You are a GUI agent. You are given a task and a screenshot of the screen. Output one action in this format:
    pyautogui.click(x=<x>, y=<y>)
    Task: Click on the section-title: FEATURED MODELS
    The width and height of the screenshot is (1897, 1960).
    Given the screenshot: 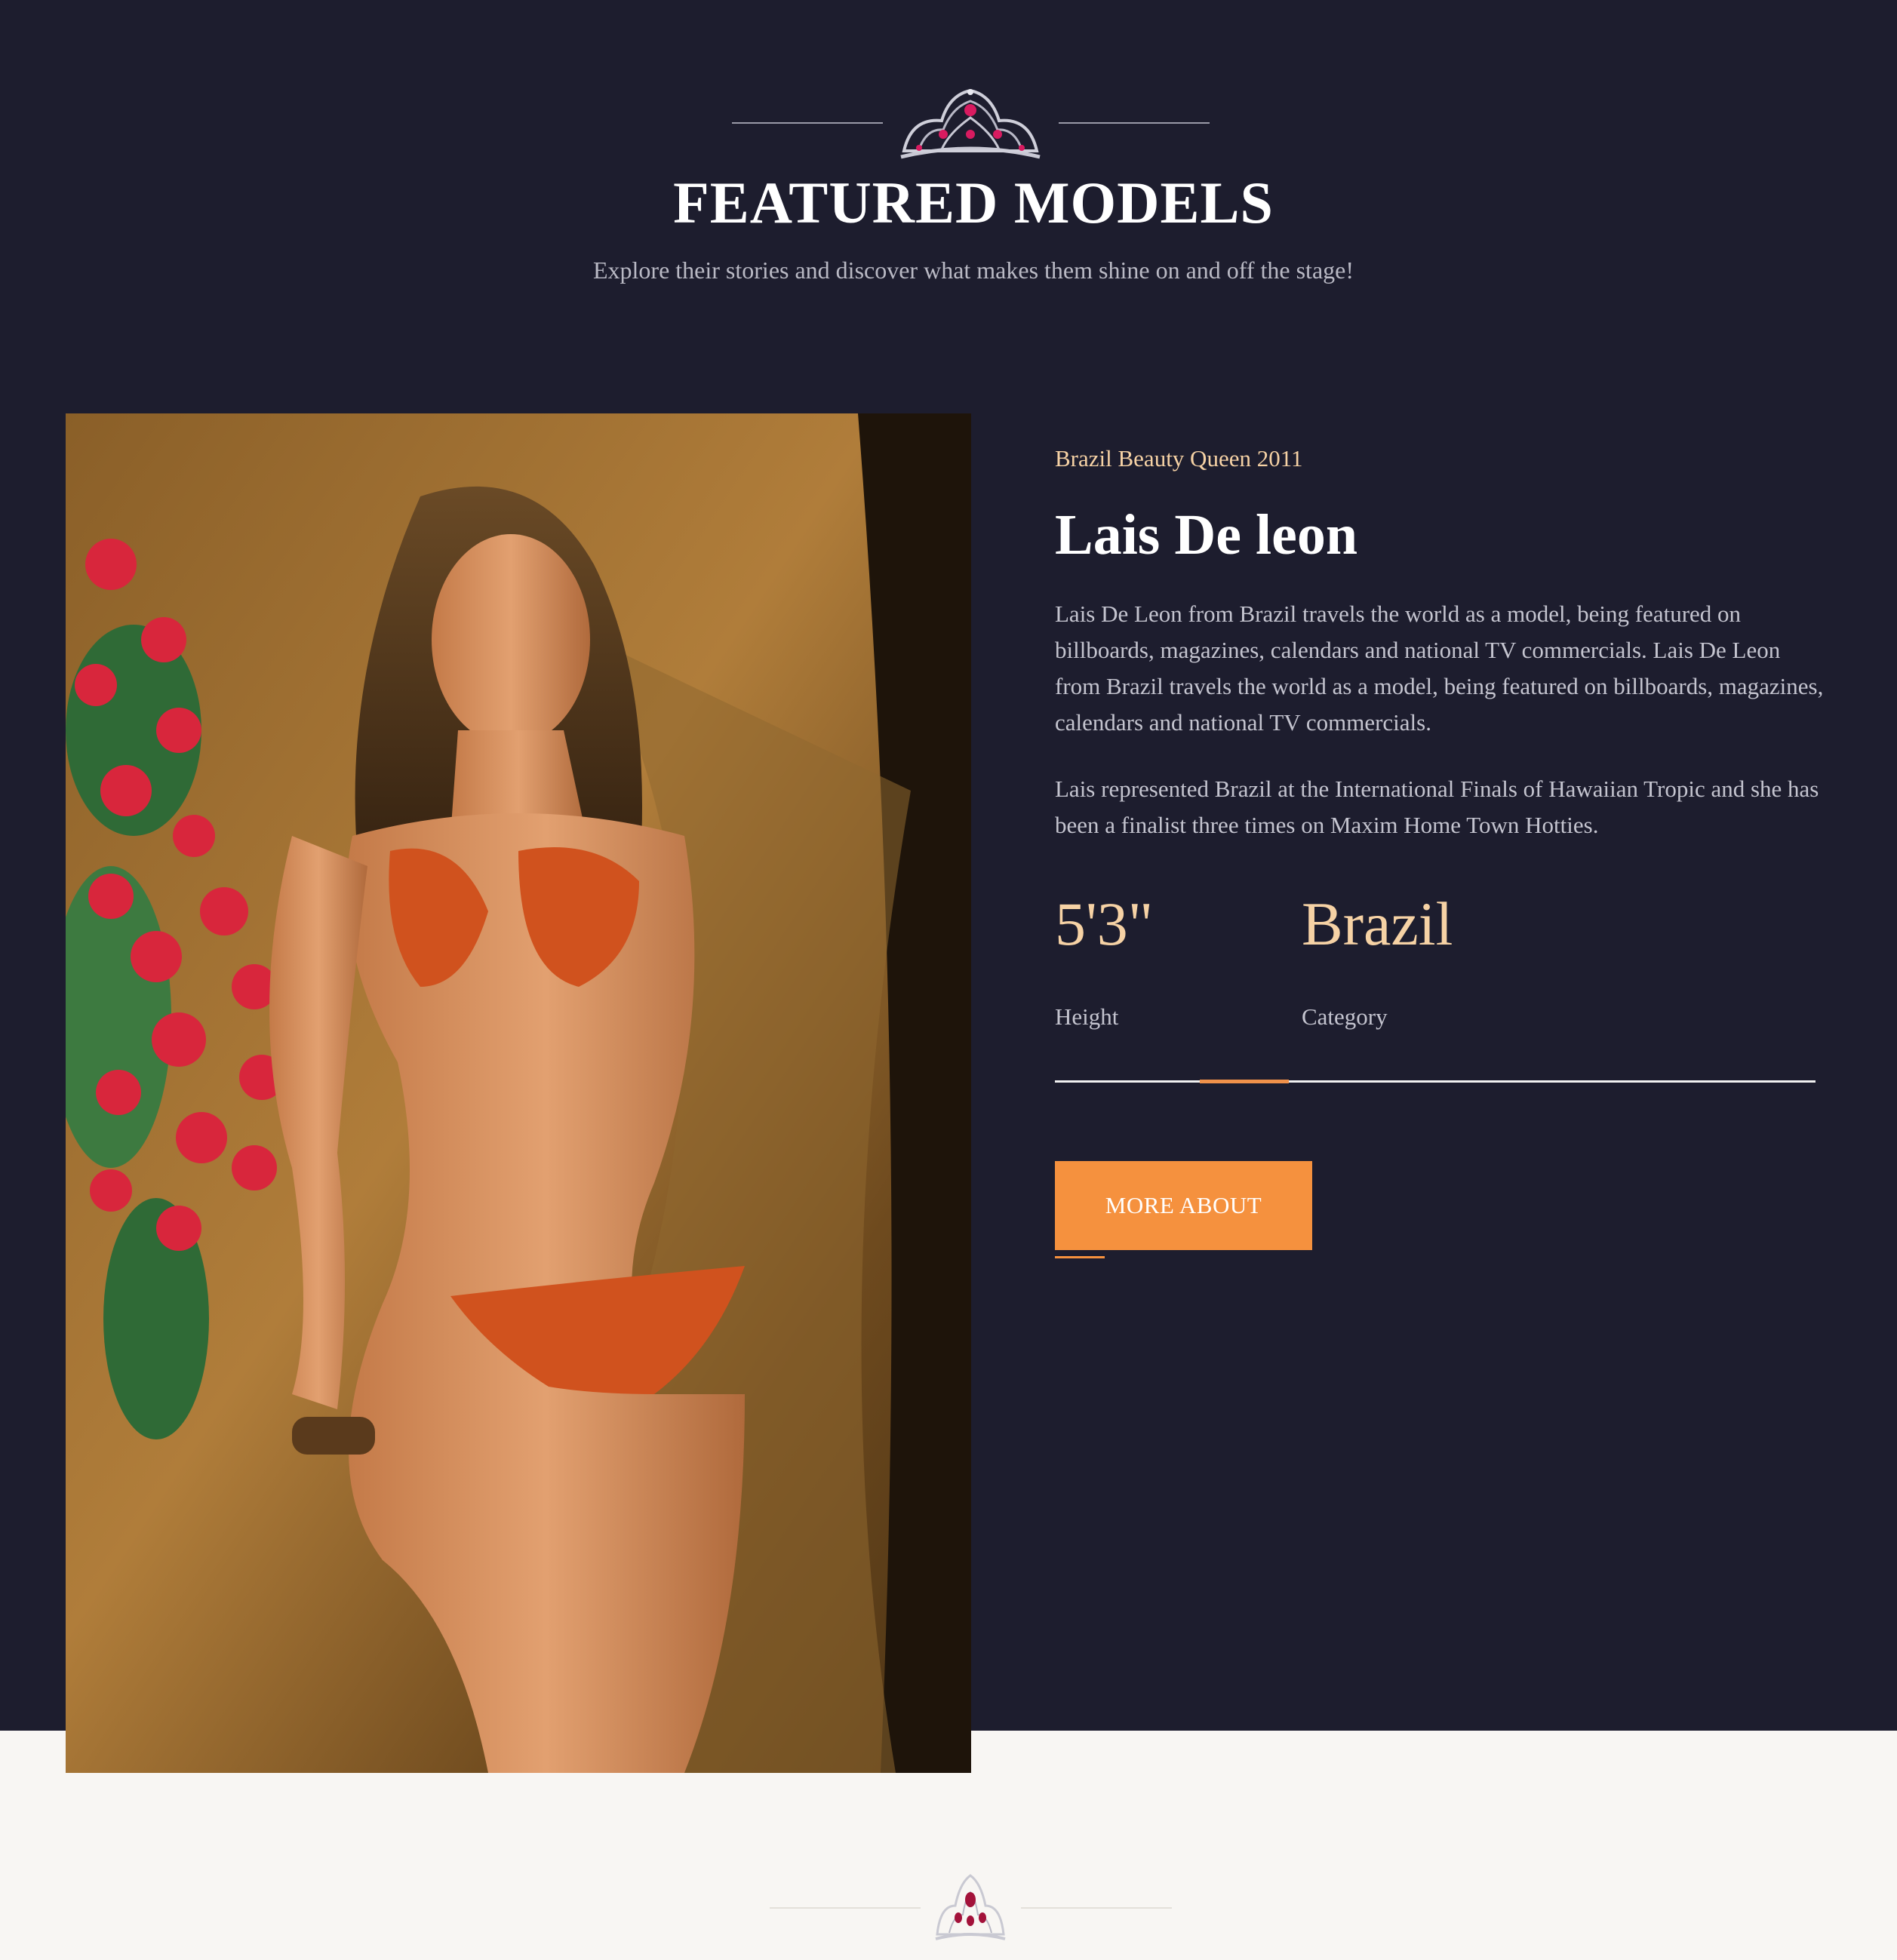 What is the action you would take?
    pyautogui.click(x=973, y=202)
    